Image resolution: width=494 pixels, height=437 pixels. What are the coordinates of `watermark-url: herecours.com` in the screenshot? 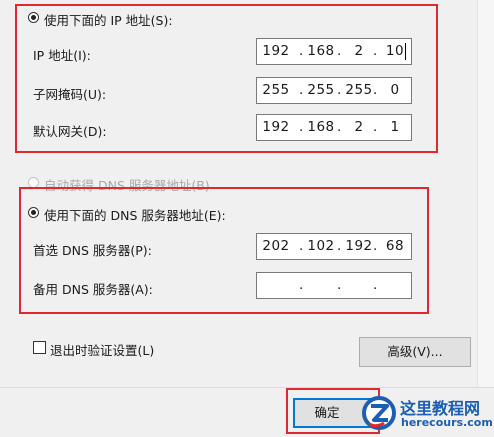 It's located at (447, 422).